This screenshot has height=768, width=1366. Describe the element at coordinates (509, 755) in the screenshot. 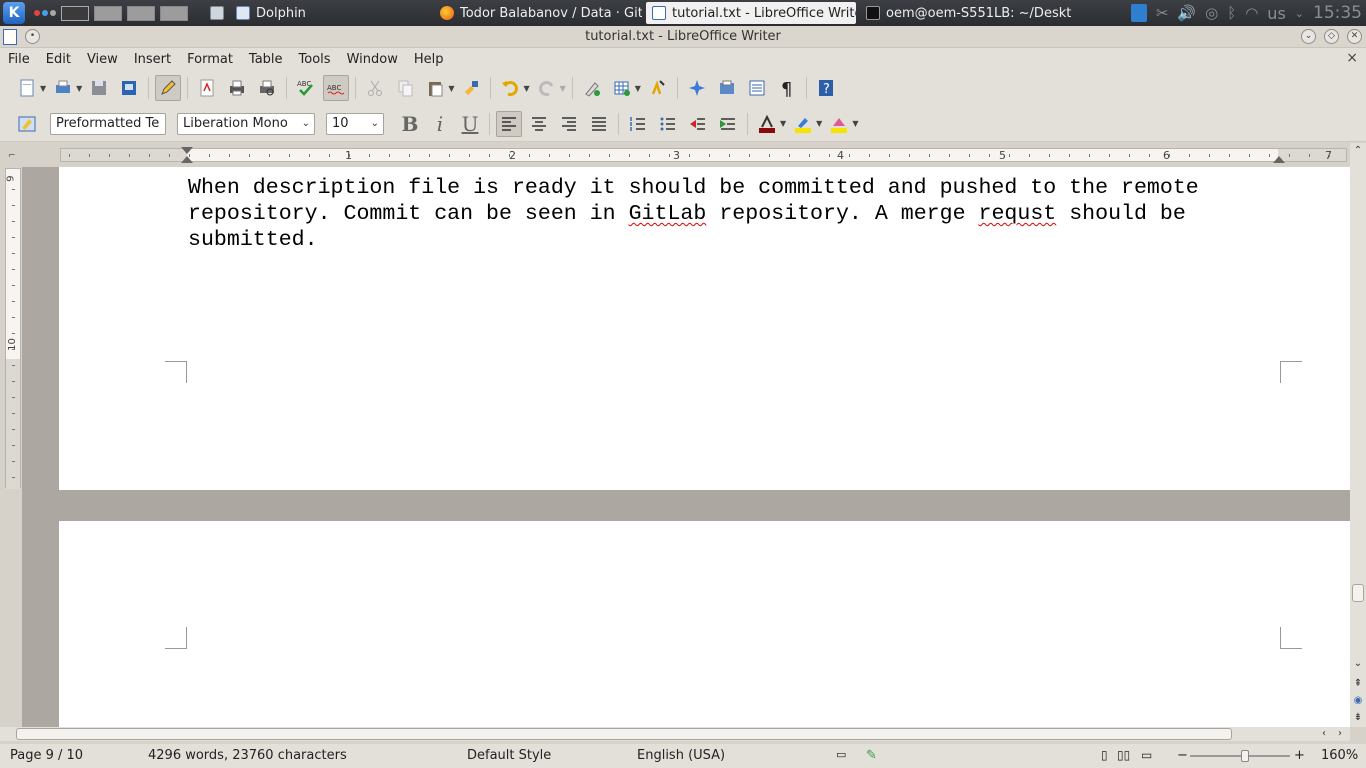

I see `page-style: Default Style` at that location.